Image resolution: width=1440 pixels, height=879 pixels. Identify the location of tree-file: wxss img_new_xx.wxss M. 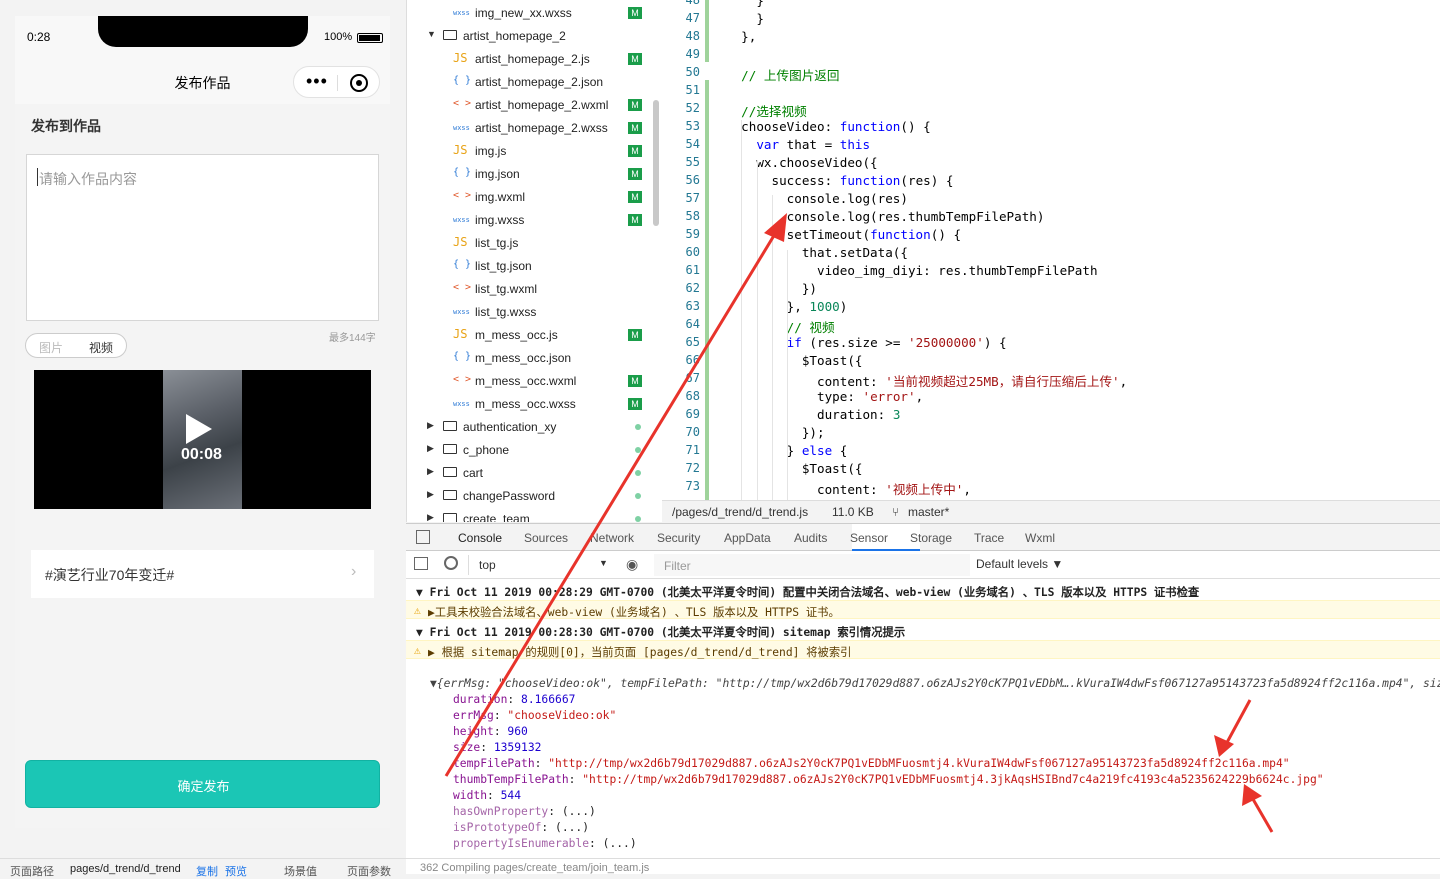
(534, 12).